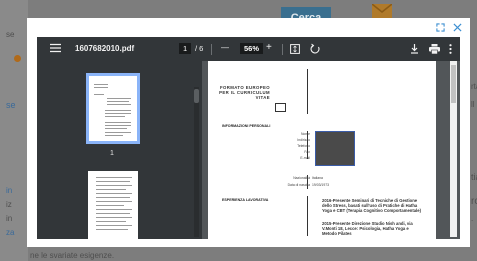 The height and width of the screenshot is (261, 477). I want to click on background-text: ., so click(472, 218).